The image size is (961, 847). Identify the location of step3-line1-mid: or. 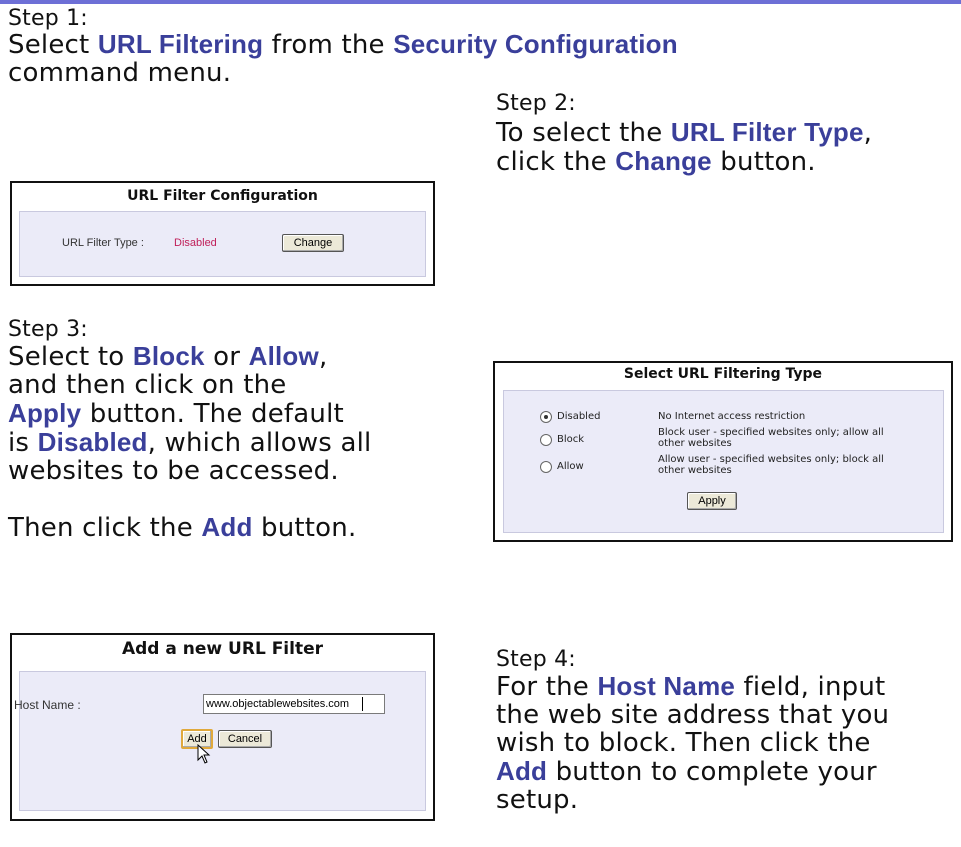
(226, 357).